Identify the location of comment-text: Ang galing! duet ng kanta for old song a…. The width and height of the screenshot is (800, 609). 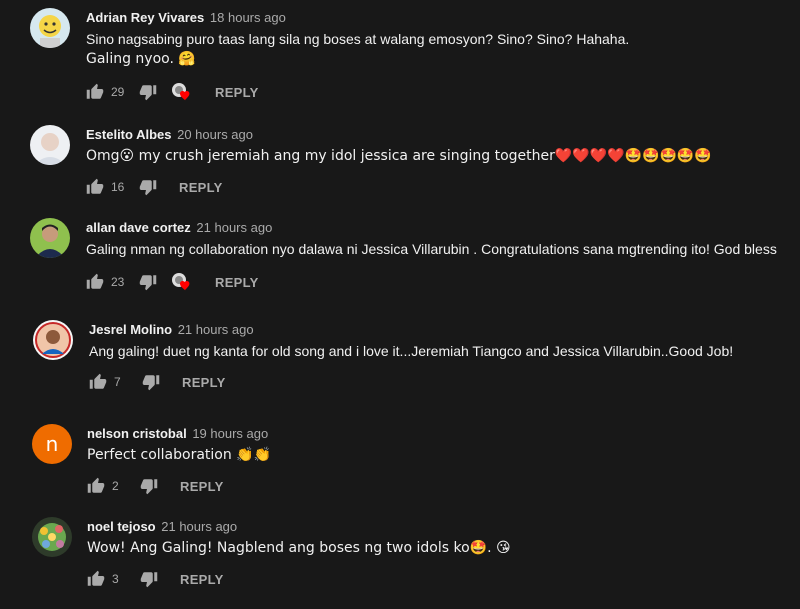
(411, 351).